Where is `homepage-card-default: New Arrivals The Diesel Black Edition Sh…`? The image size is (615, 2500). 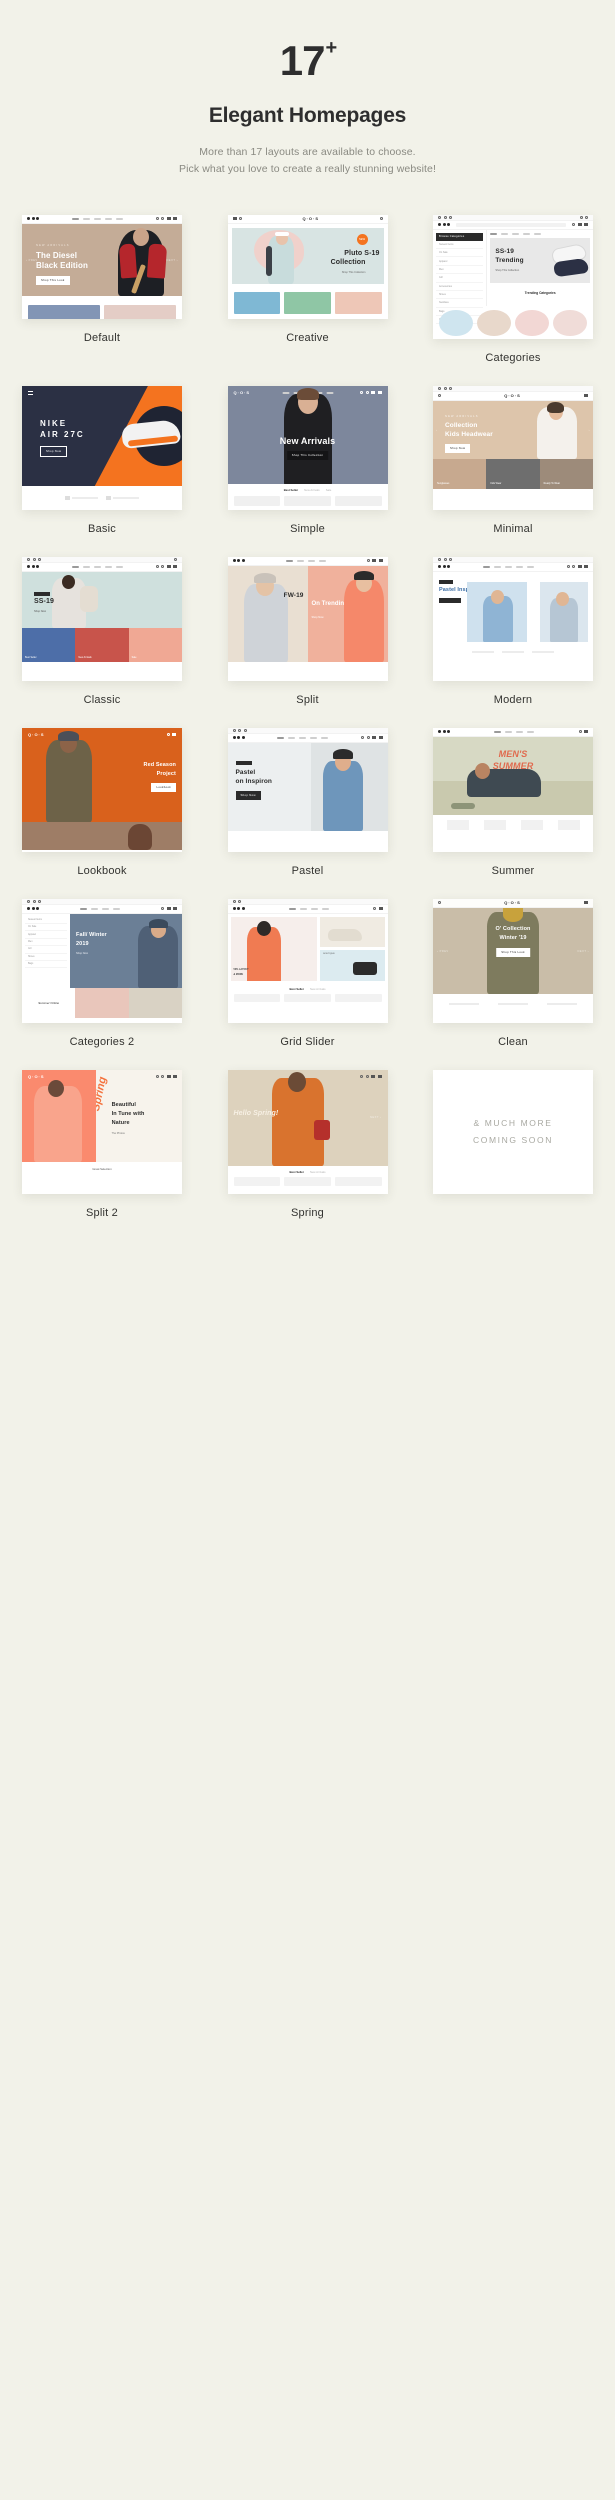
homepage-card-default: New Arrivals The Diesel Black Edition Sh… is located at coordinates (102, 289).